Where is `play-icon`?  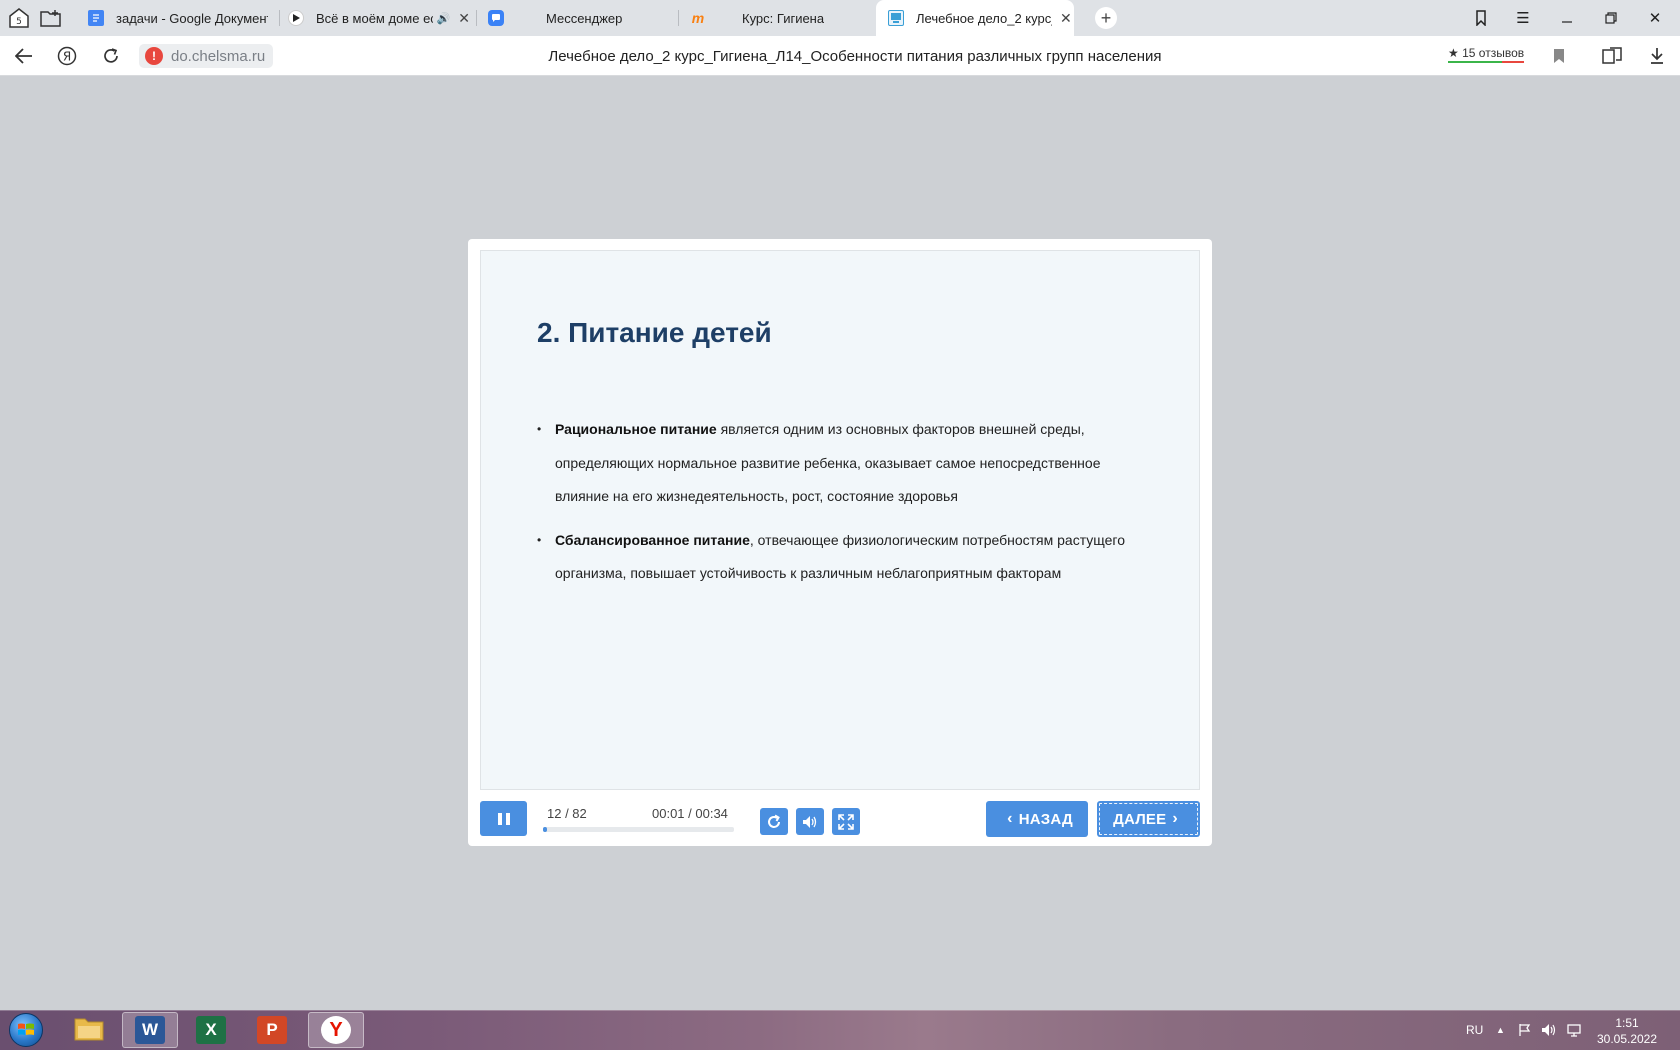 play-icon is located at coordinates (296, 18).